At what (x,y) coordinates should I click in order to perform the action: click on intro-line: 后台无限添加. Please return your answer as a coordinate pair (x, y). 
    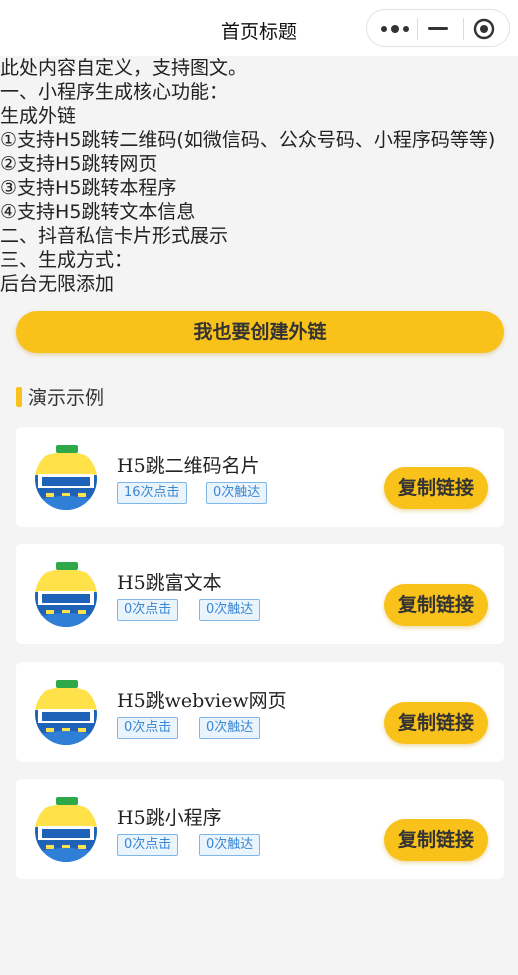
    Looking at the image, I should click on (57, 284).